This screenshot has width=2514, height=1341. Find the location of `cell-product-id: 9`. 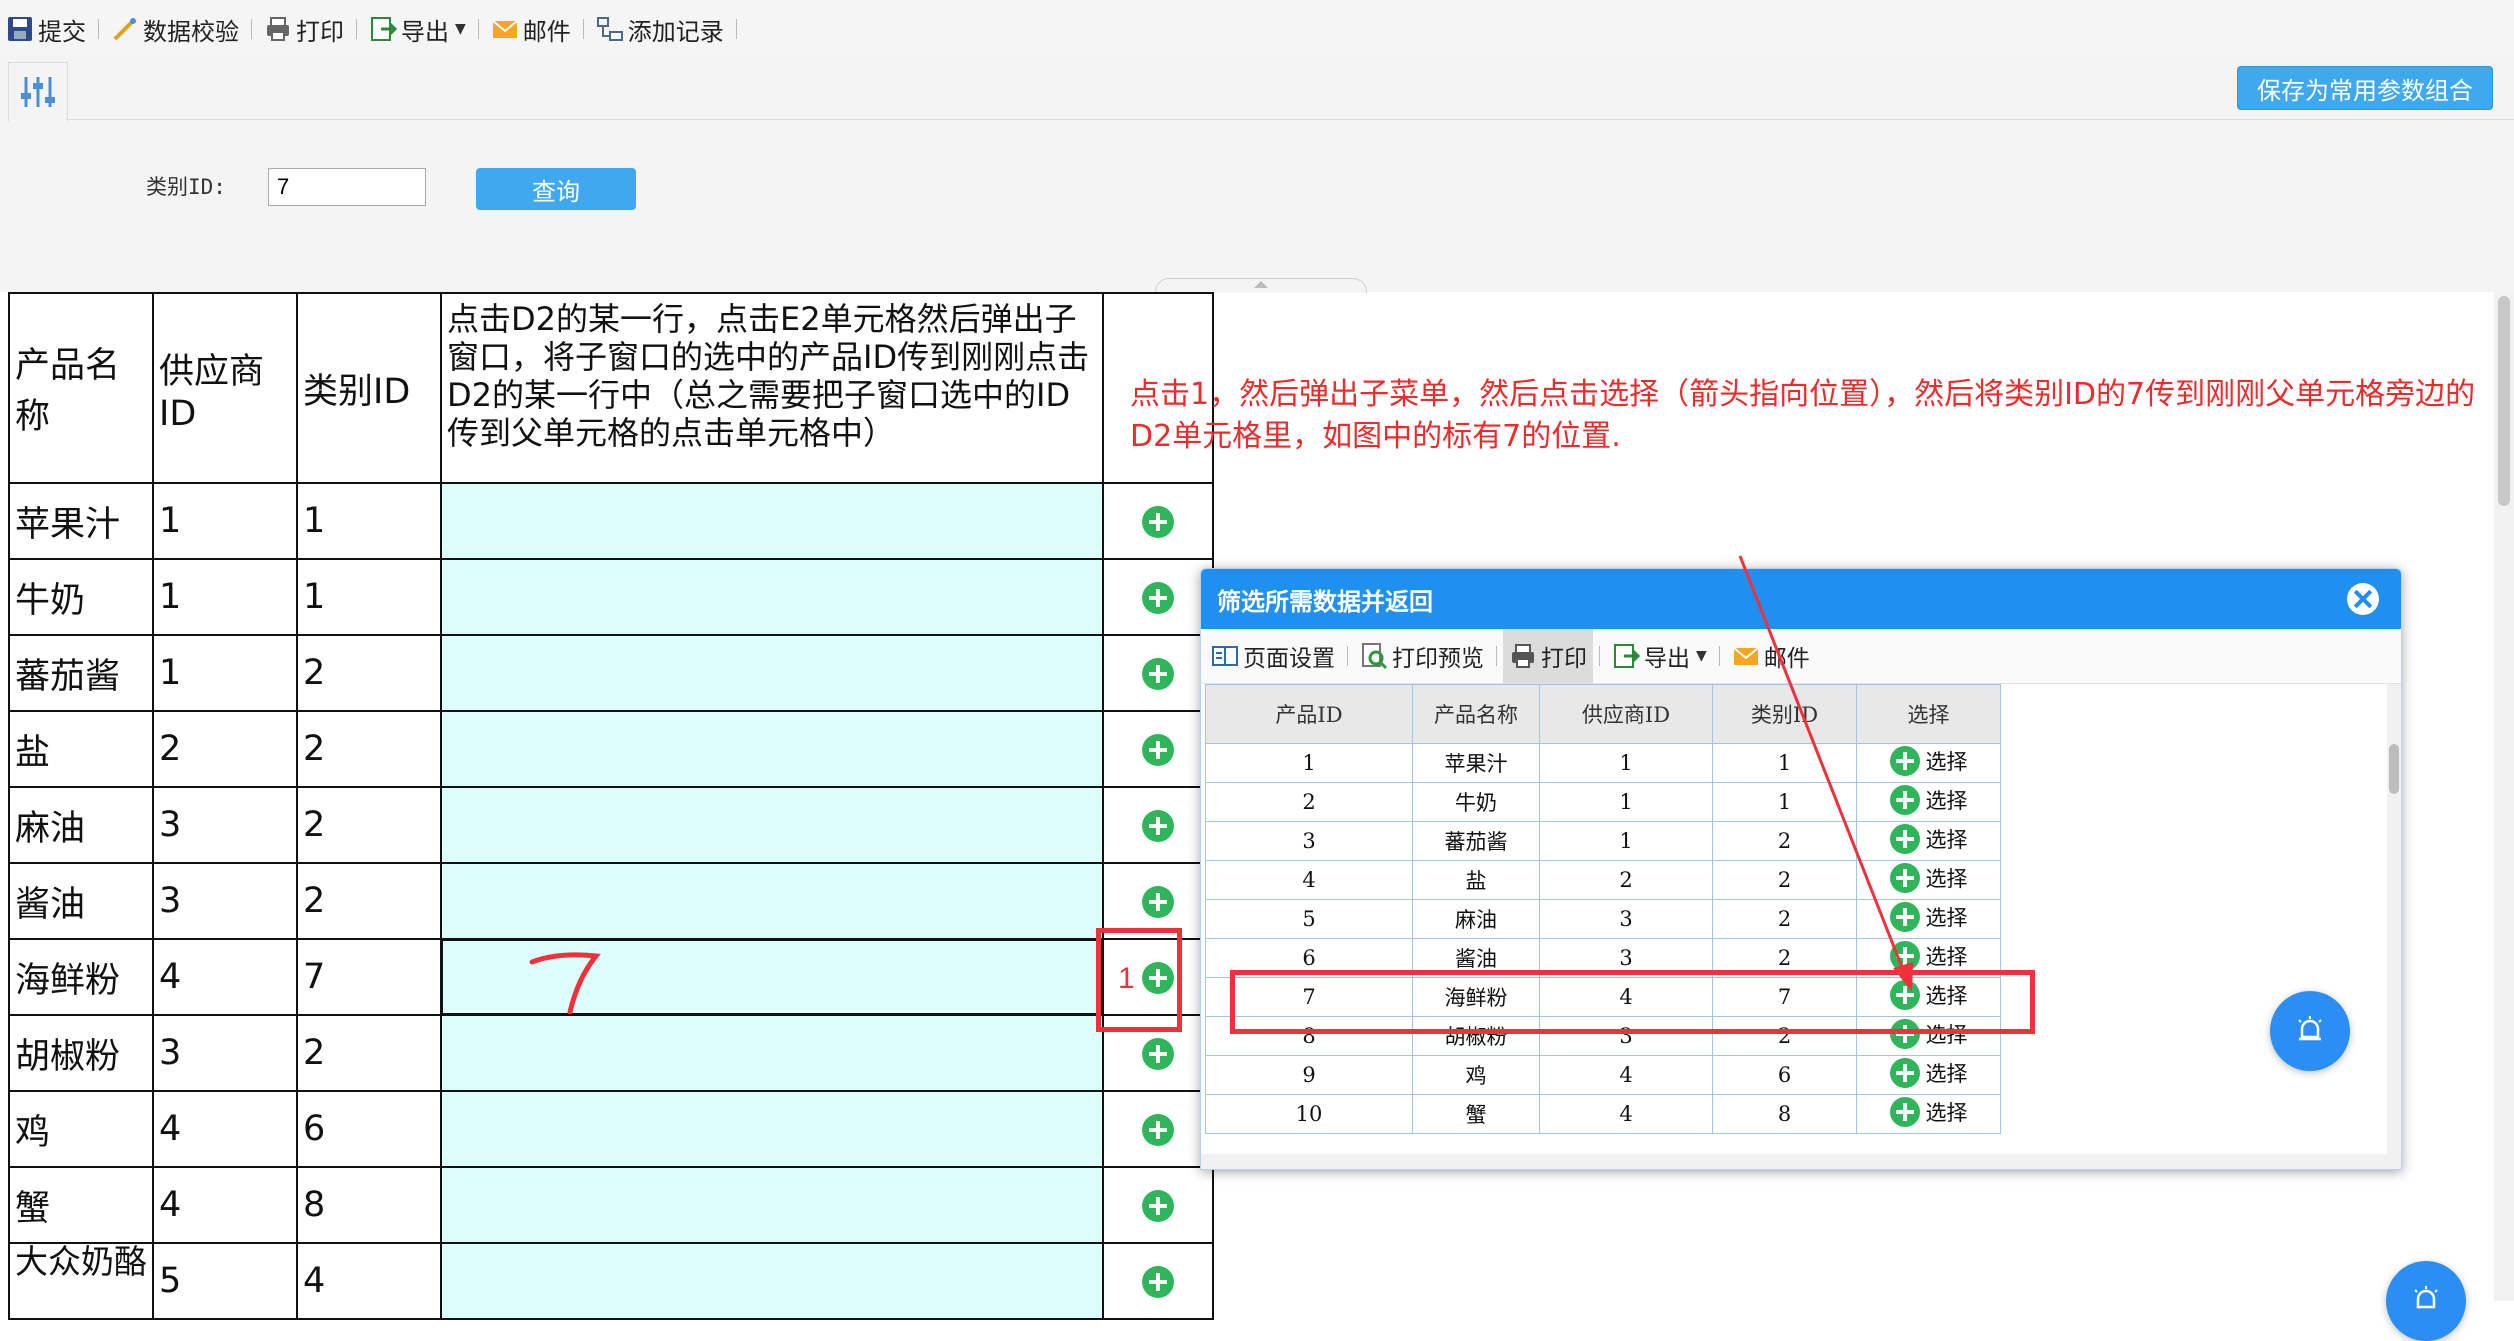

cell-product-id: 9 is located at coordinates (1309, 1075).